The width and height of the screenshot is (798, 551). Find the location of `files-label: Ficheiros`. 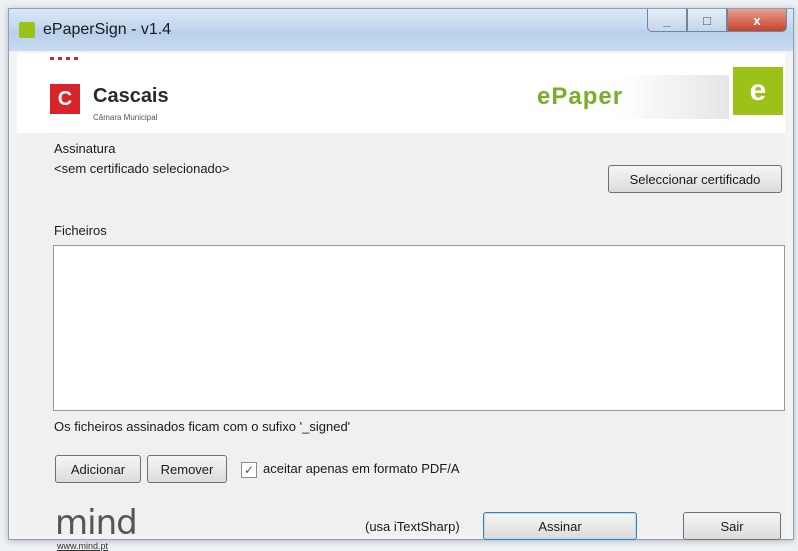

files-label: Ficheiros is located at coordinates (80, 230).